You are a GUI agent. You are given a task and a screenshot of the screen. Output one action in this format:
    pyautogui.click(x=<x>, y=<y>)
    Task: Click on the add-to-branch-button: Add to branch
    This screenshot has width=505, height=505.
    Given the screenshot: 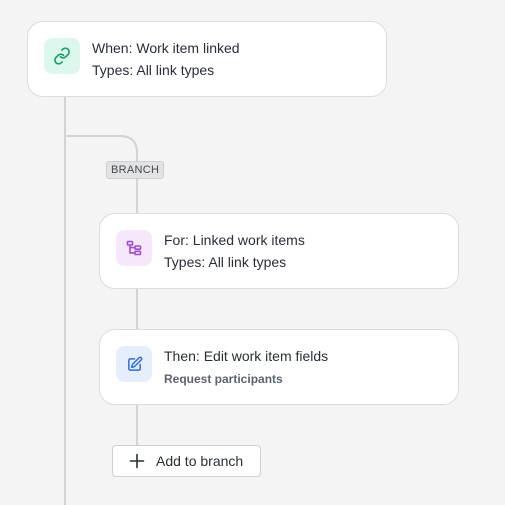 What is the action you would take?
    pyautogui.click(x=186, y=461)
    